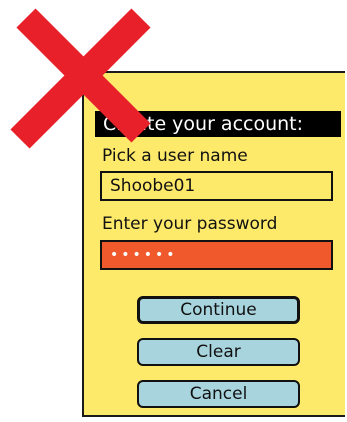 The height and width of the screenshot is (422, 347). What do you see at coordinates (218, 352) in the screenshot?
I see `clear-button: Clear` at bounding box center [218, 352].